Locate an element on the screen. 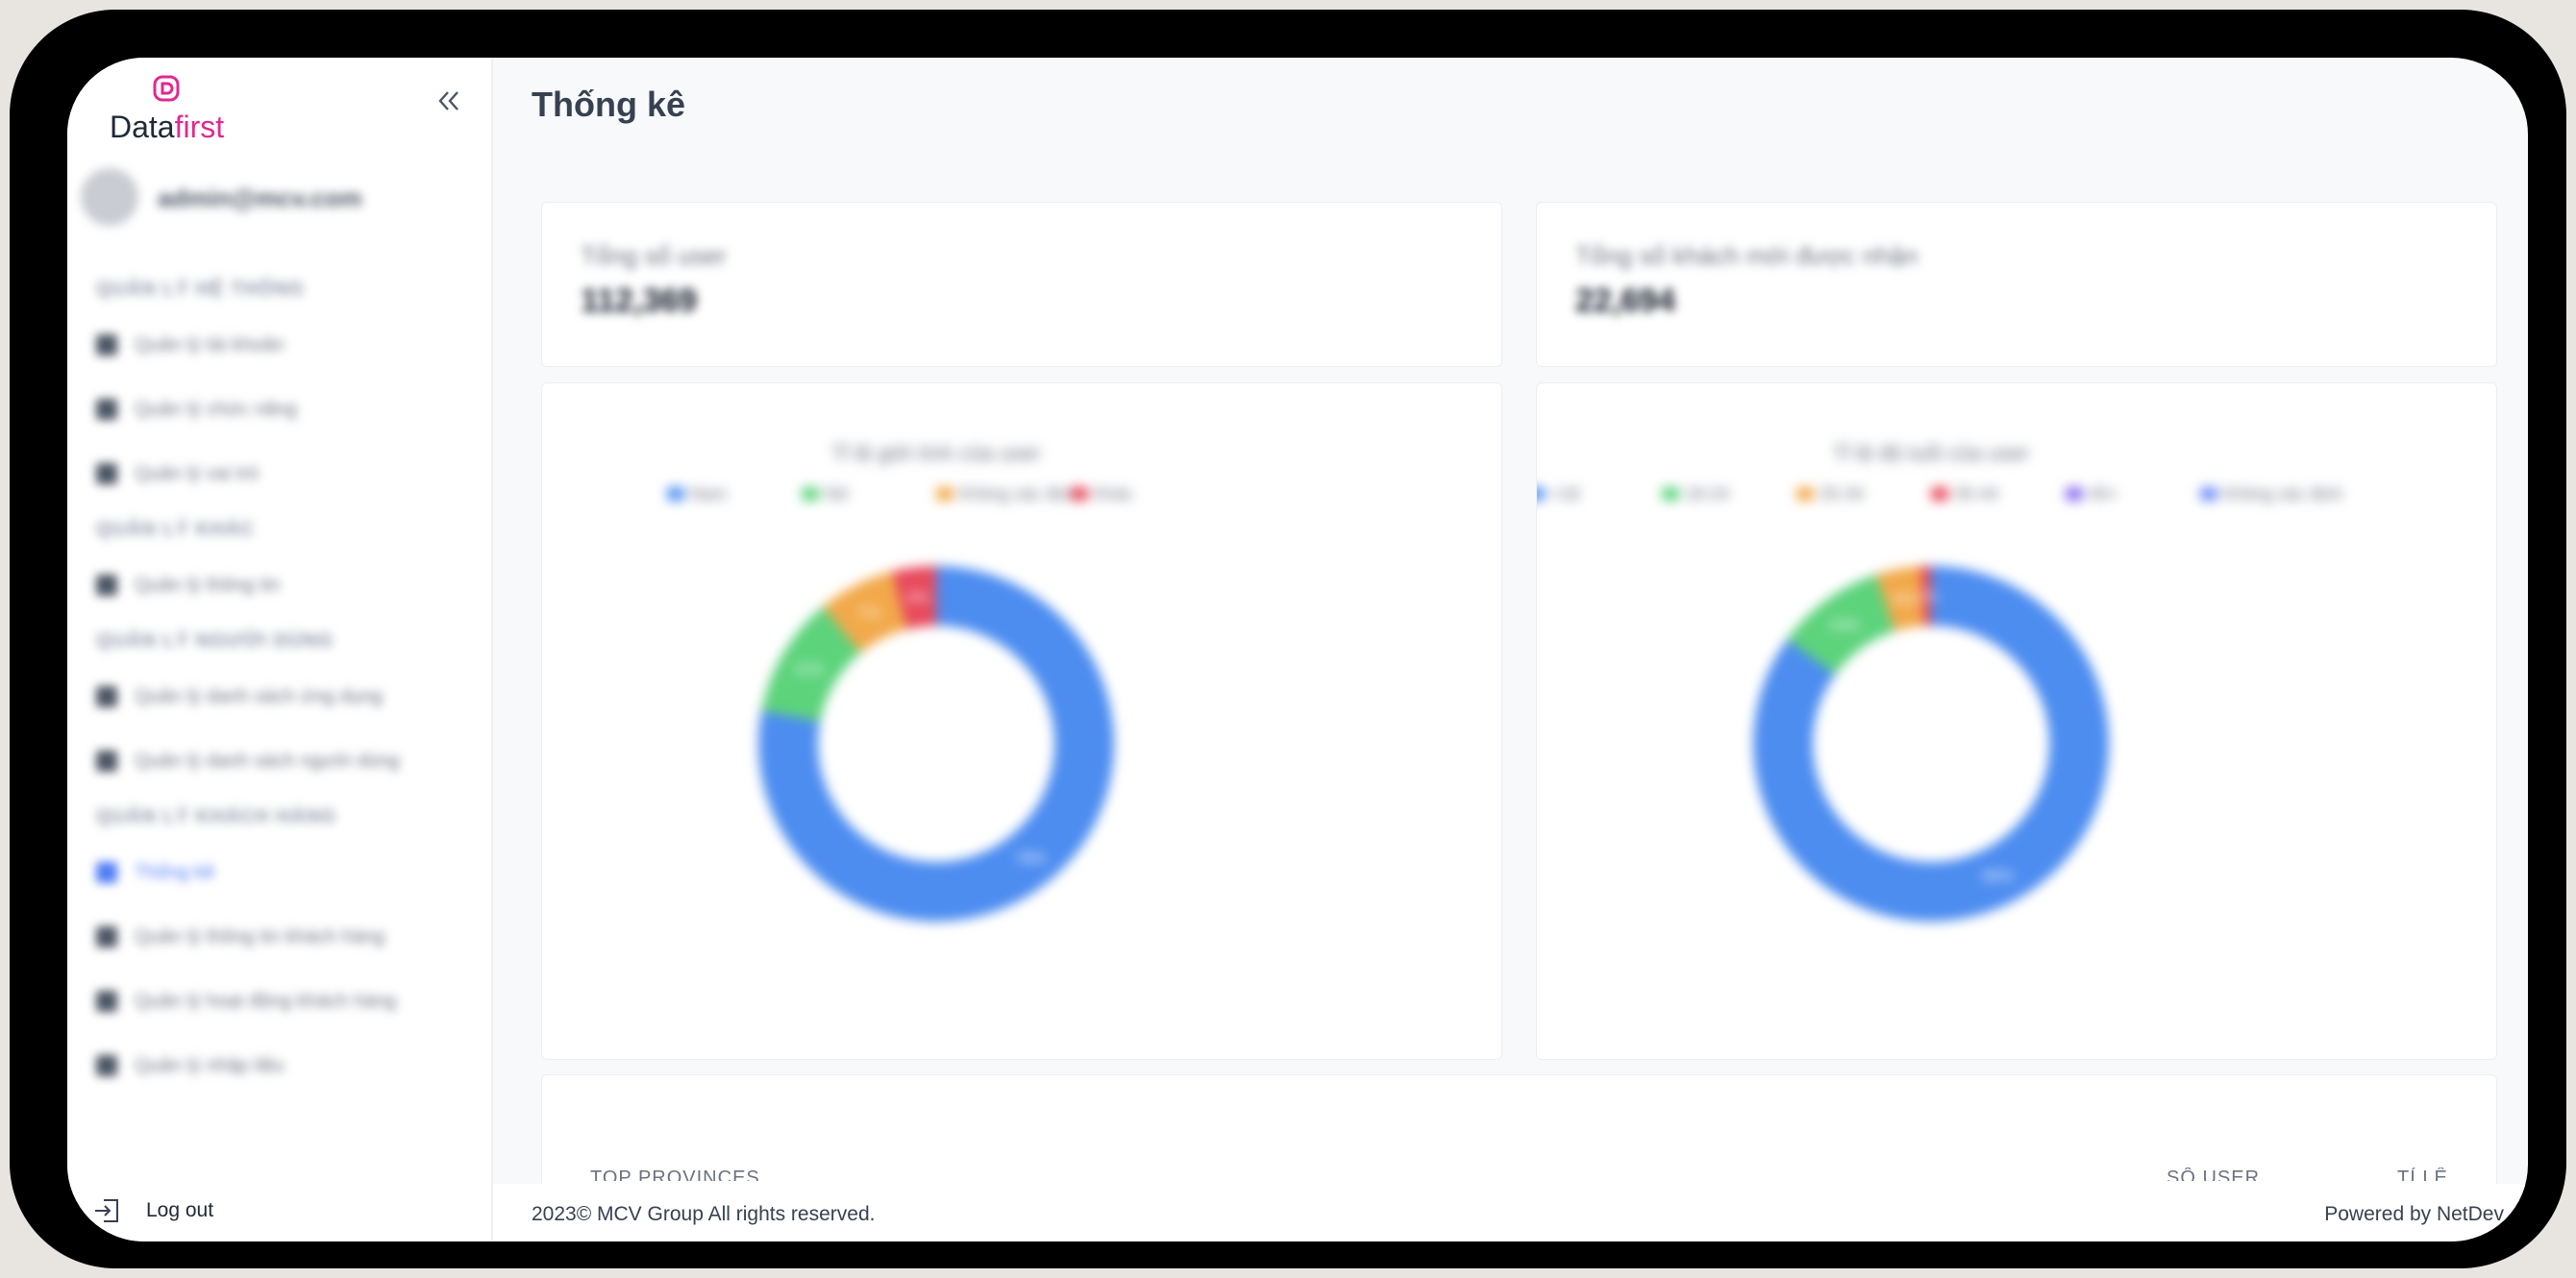 The width and height of the screenshot is (2576, 1278). brand-name-part2: first is located at coordinates (200, 127).